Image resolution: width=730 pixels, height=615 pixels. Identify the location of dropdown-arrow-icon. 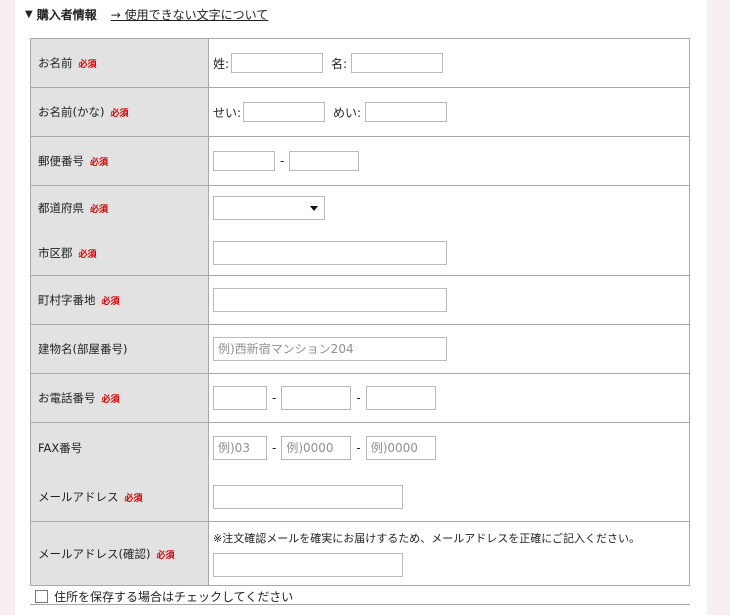
(314, 209).